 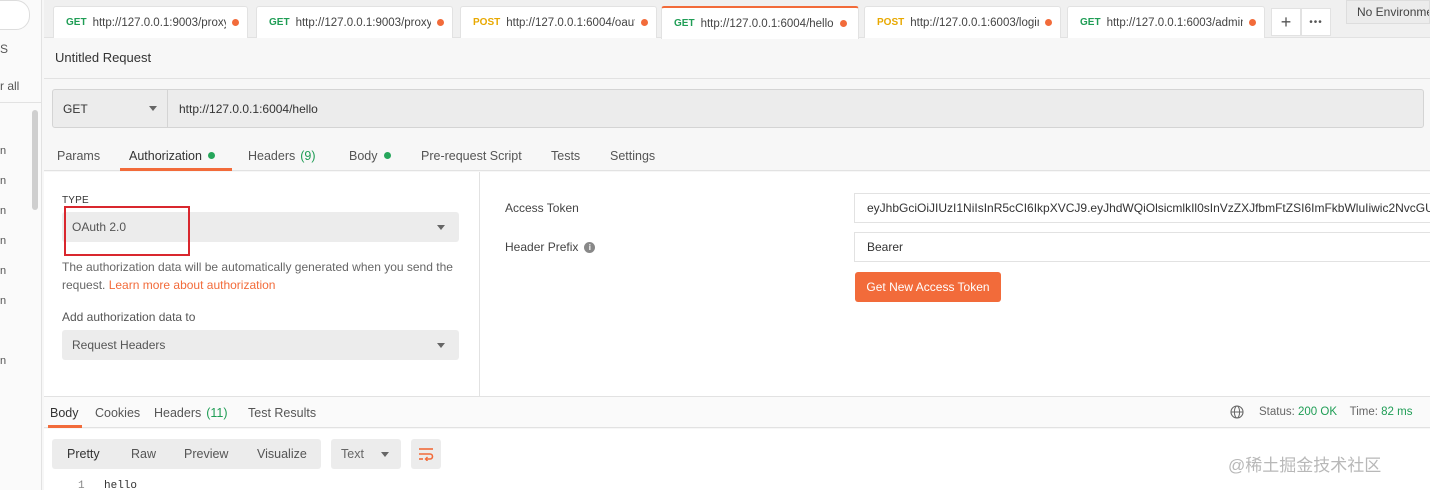 I want to click on tab-label: Params, so click(x=79, y=155).